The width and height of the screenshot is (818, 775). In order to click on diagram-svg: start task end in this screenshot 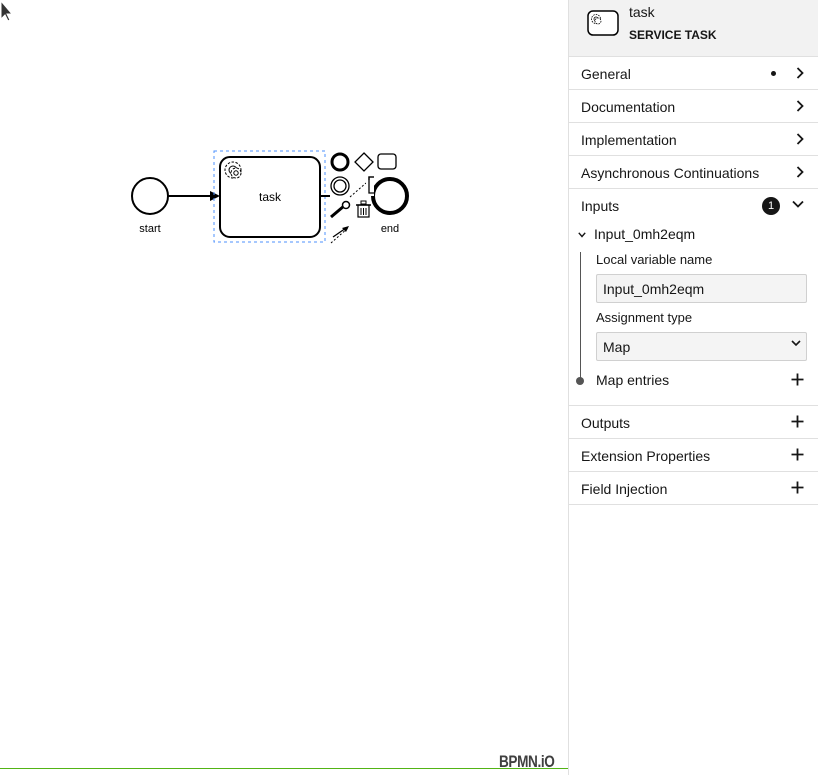, I will do `click(270, 197)`.